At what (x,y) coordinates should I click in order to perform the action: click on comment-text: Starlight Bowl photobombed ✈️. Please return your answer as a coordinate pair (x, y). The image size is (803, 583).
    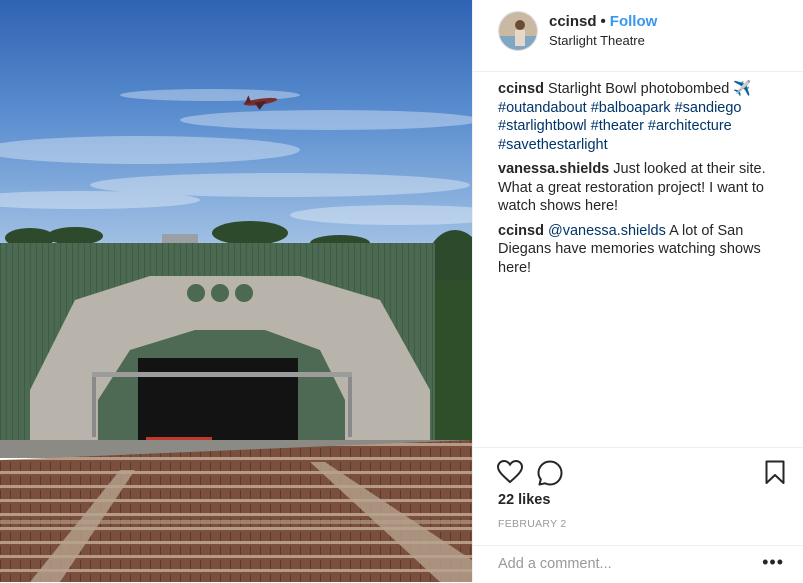
    Looking at the image, I should click on (649, 89).